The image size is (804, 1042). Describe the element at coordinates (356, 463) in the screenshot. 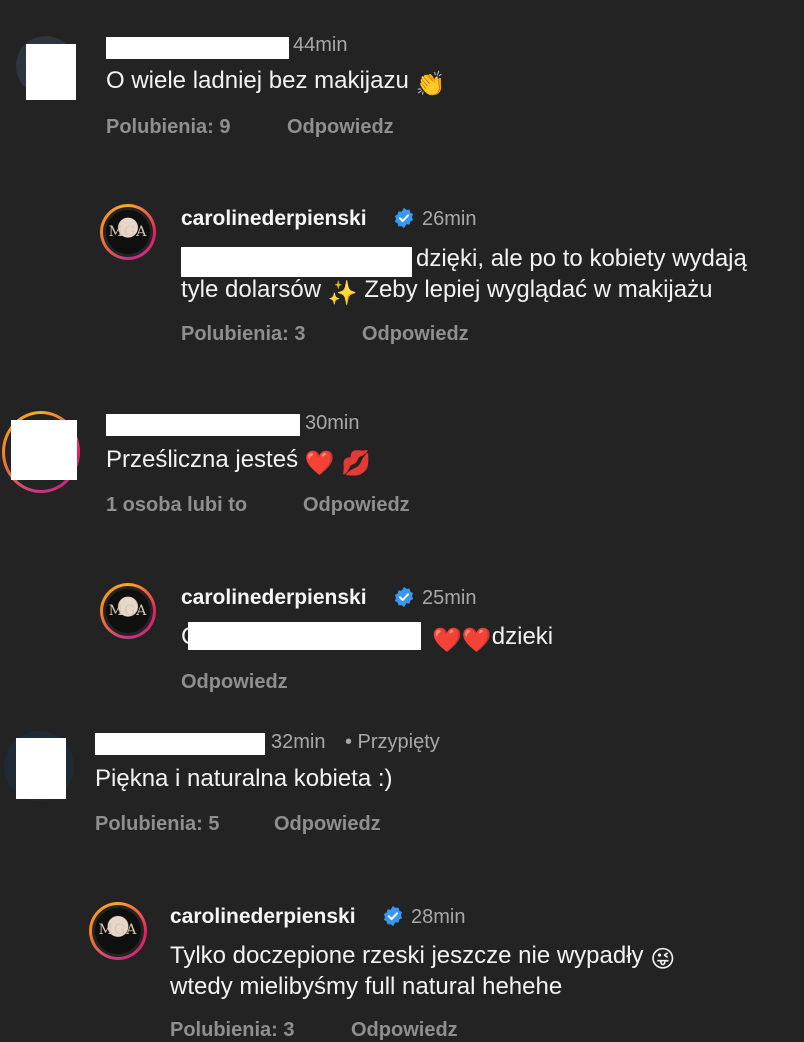

I see `kiss-mark-emoji-icon: 💋` at that location.